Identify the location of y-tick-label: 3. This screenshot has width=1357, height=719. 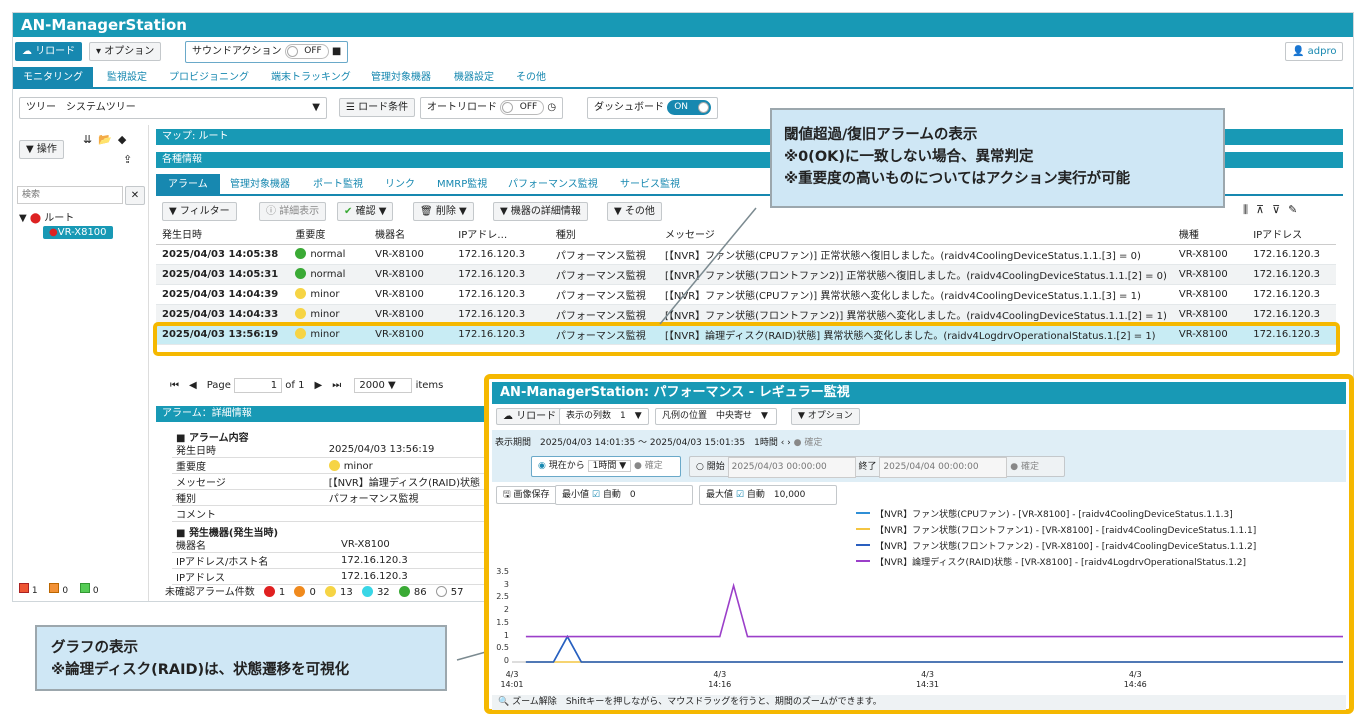
(506, 584).